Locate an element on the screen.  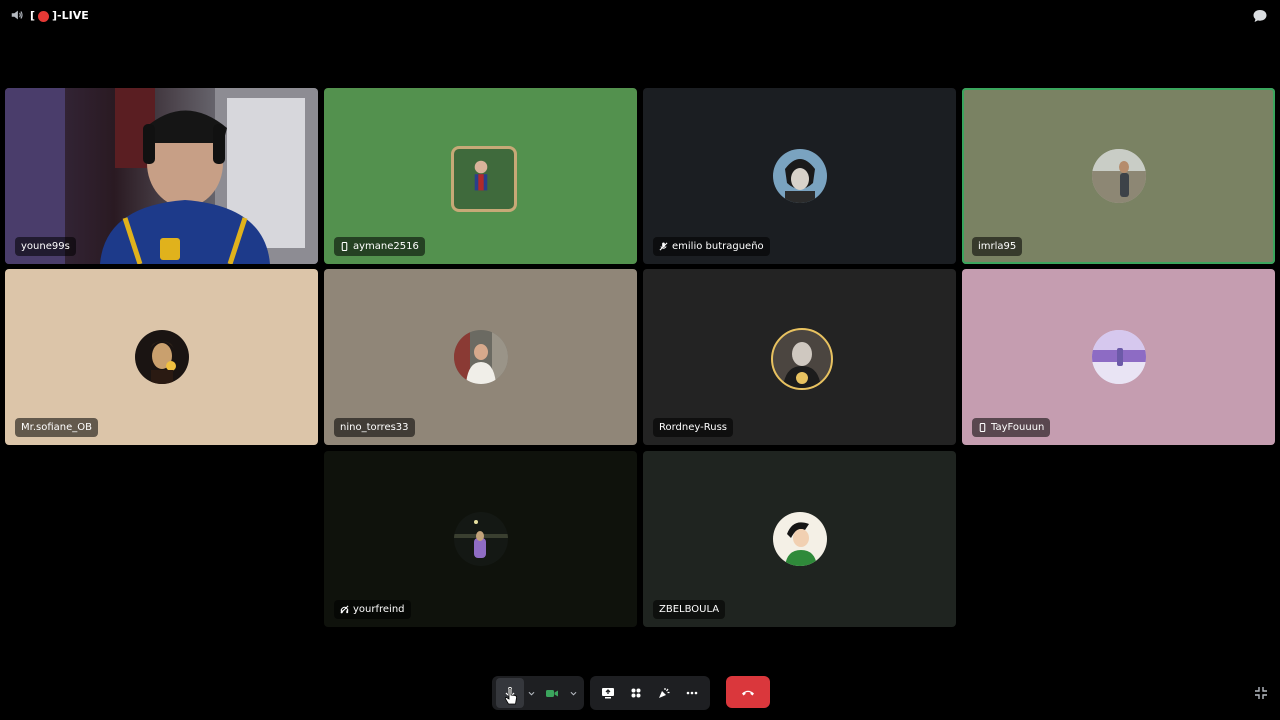
screen-share-icon is located at coordinates (608, 693).